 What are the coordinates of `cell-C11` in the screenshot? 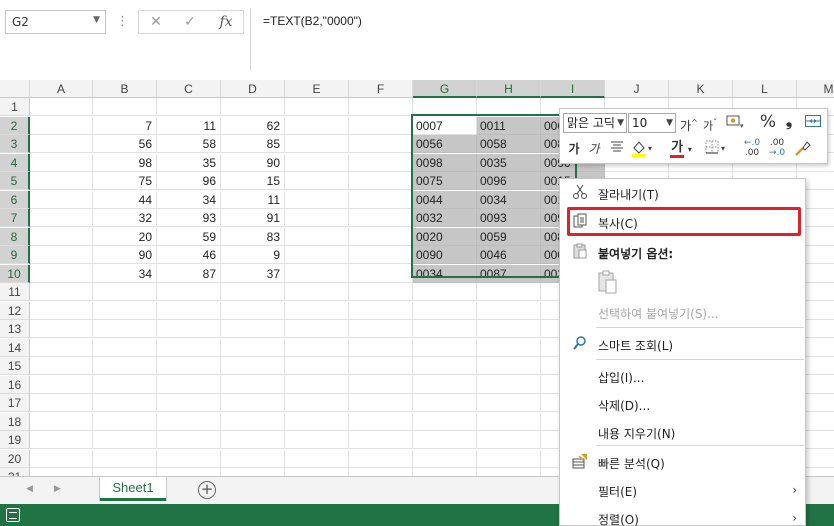 It's located at (189, 292).